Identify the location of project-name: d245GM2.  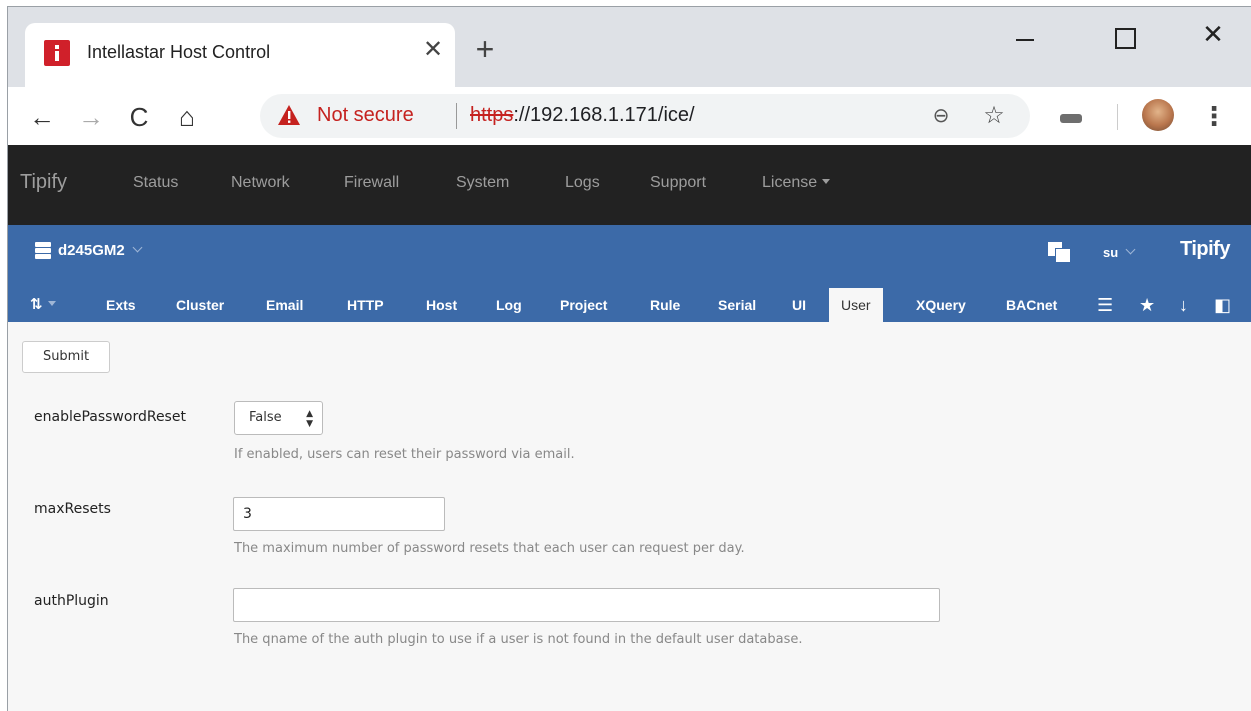
(91, 250).